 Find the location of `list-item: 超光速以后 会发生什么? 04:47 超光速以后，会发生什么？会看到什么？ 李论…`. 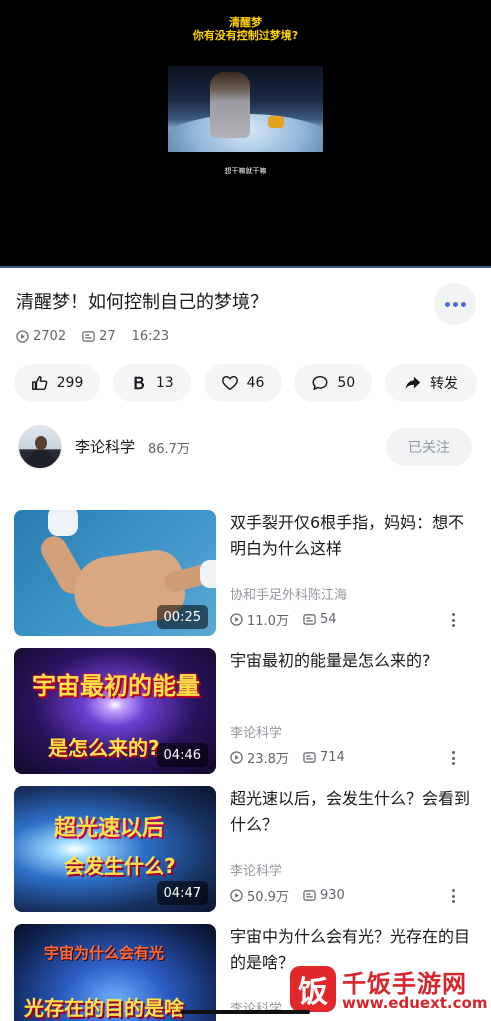

list-item: 超光速以后 会发生什么? 04:47 超光速以后，会发生什么？会看到什么？ 李论… is located at coordinates (245, 849).